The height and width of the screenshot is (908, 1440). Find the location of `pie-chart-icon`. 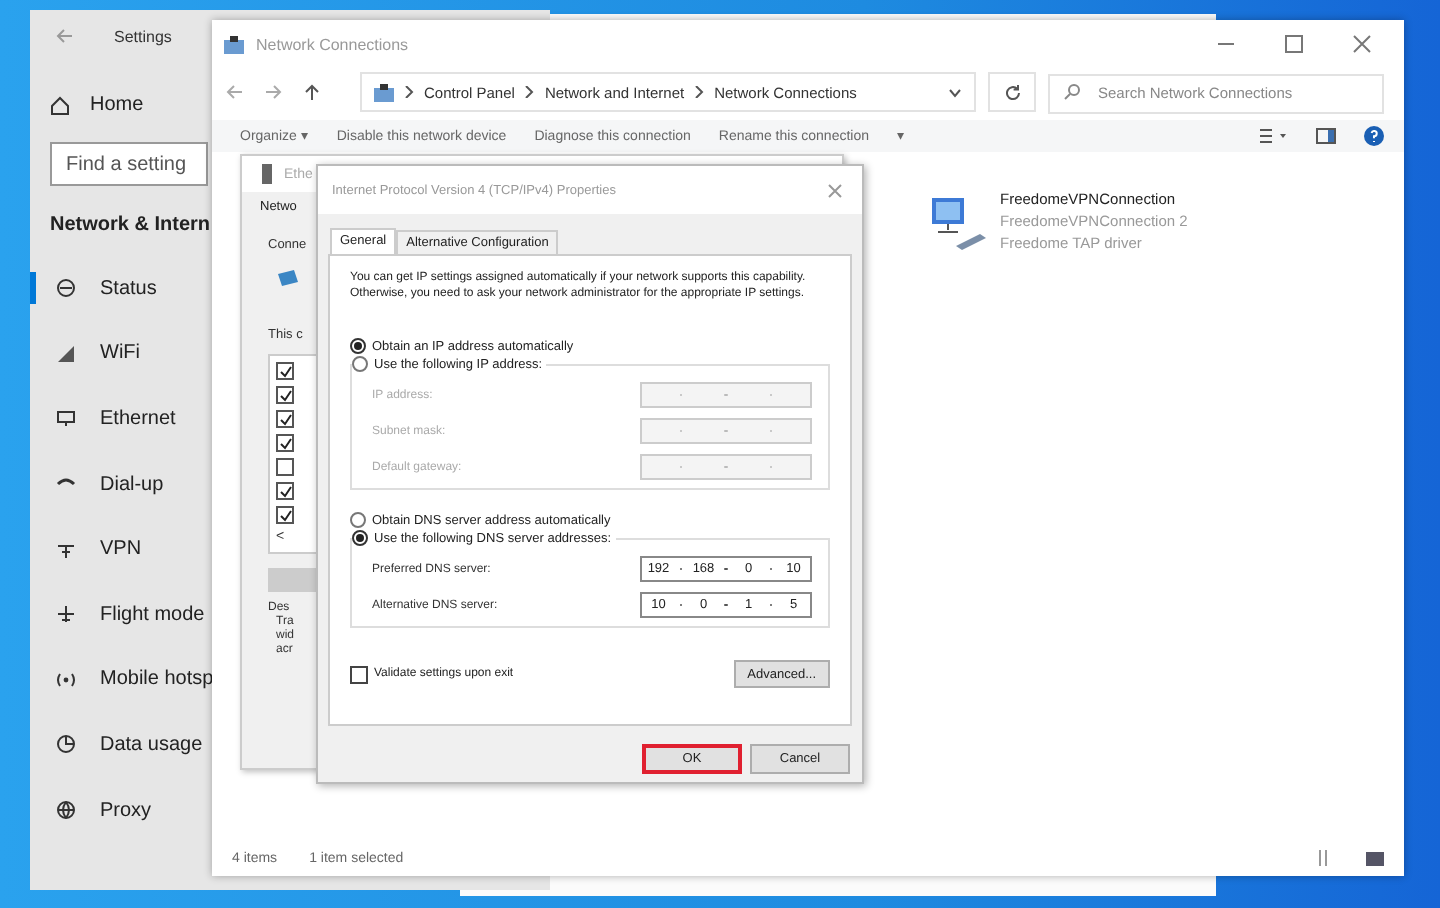

pie-chart-icon is located at coordinates (66, 744).